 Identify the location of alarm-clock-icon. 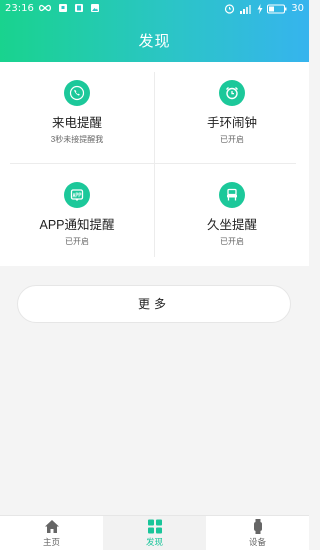
(230, 9).